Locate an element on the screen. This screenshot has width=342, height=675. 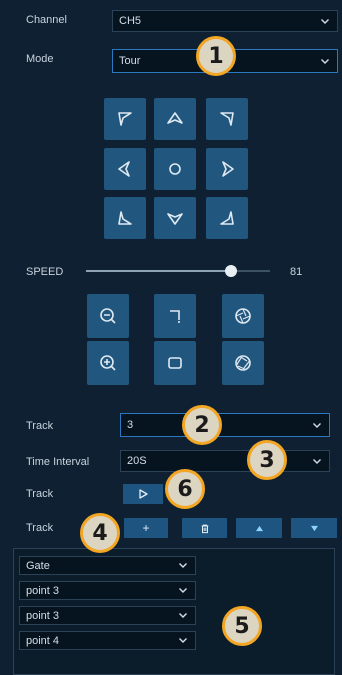
track-label: Track is located at coordinates (40, 426).